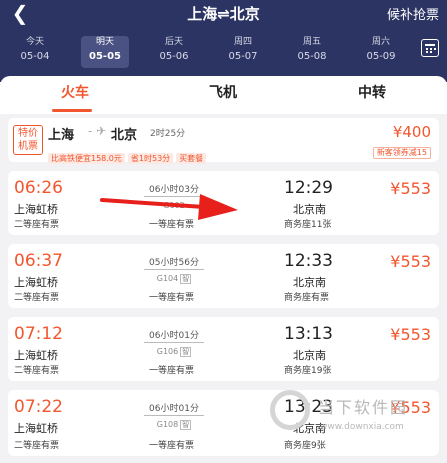 The height and width of the screenshot is (463, 447). Describe the element at coordinates (355, 418) in the screenshot. I see `watermark: 当下软件园 www.downxia.com` at that location.